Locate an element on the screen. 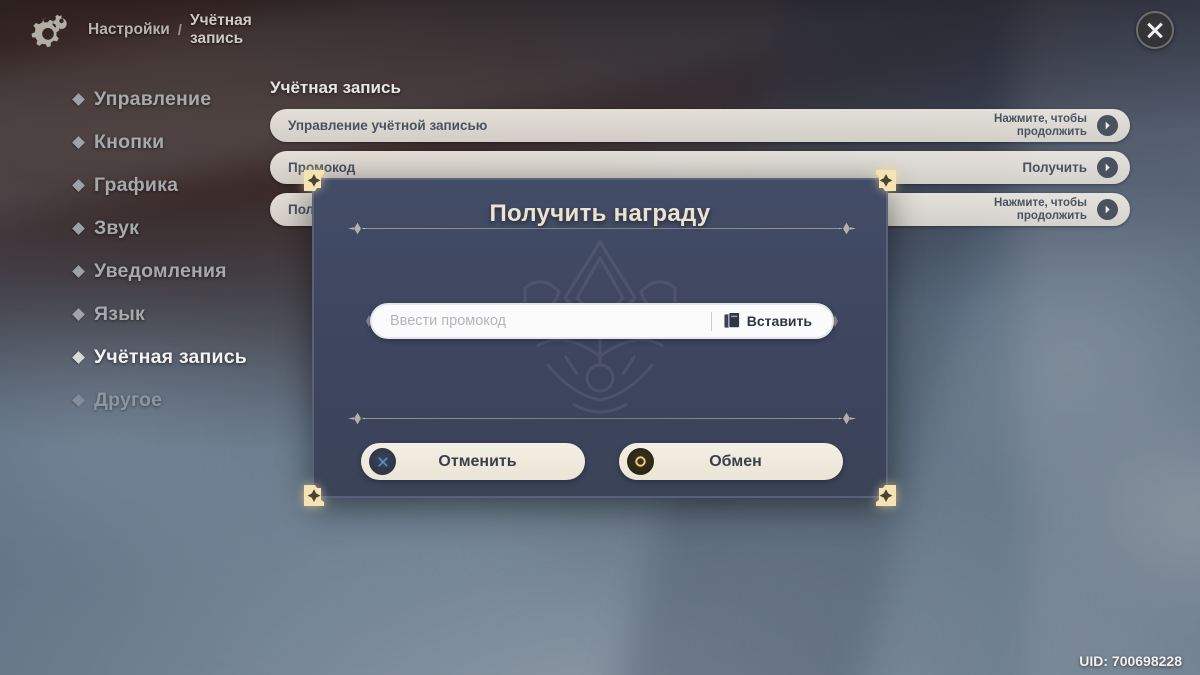 The width and height of the screenshot is (1200, 675). sidebar-item-uvedomleniya: Уведомления is located at coordinates (195, 271).